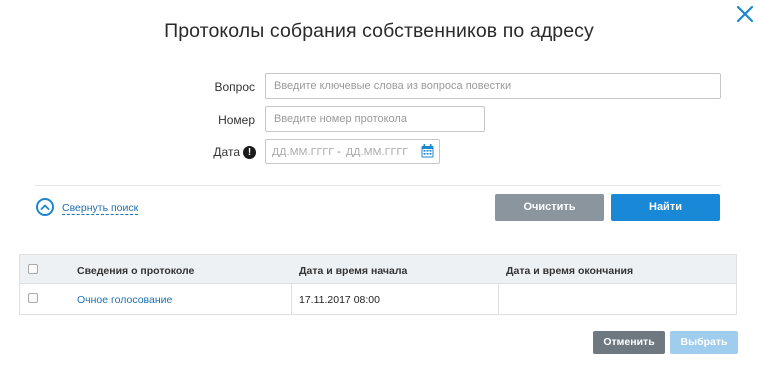  I want to click on info-icon: !, so click(249, 152).